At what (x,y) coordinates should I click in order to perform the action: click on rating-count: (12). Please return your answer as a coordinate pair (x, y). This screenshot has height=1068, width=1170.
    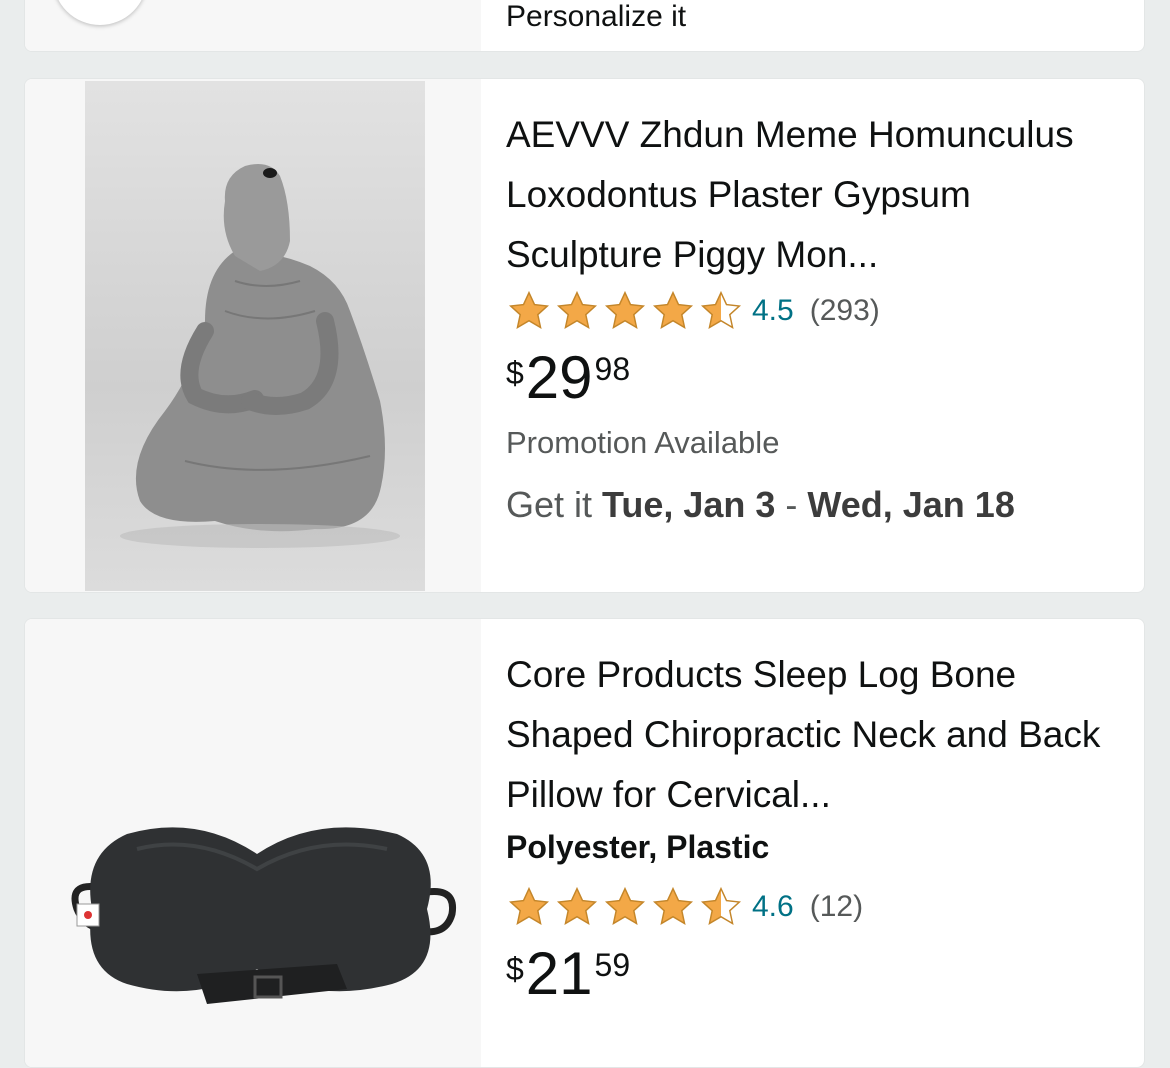
    Looking at the image, I should click on (836, 907).